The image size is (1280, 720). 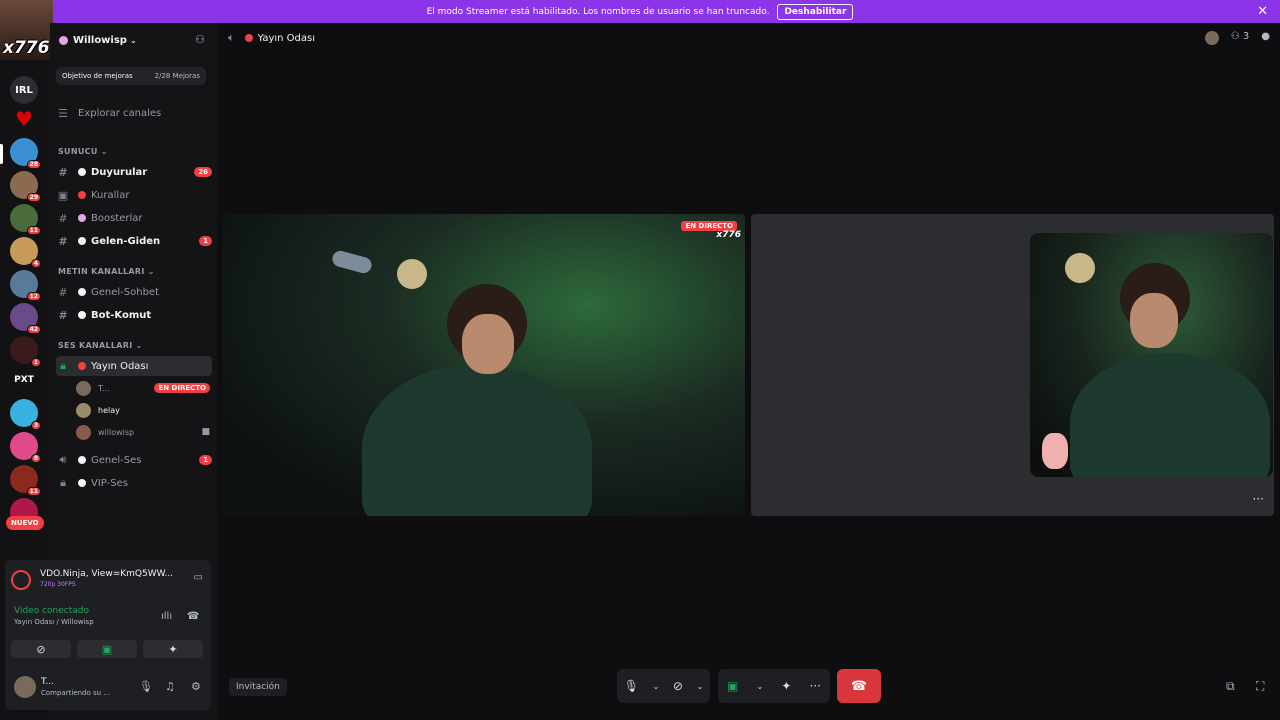 I want to click on screen-share-button: ▣, so click(x=107, y=649).